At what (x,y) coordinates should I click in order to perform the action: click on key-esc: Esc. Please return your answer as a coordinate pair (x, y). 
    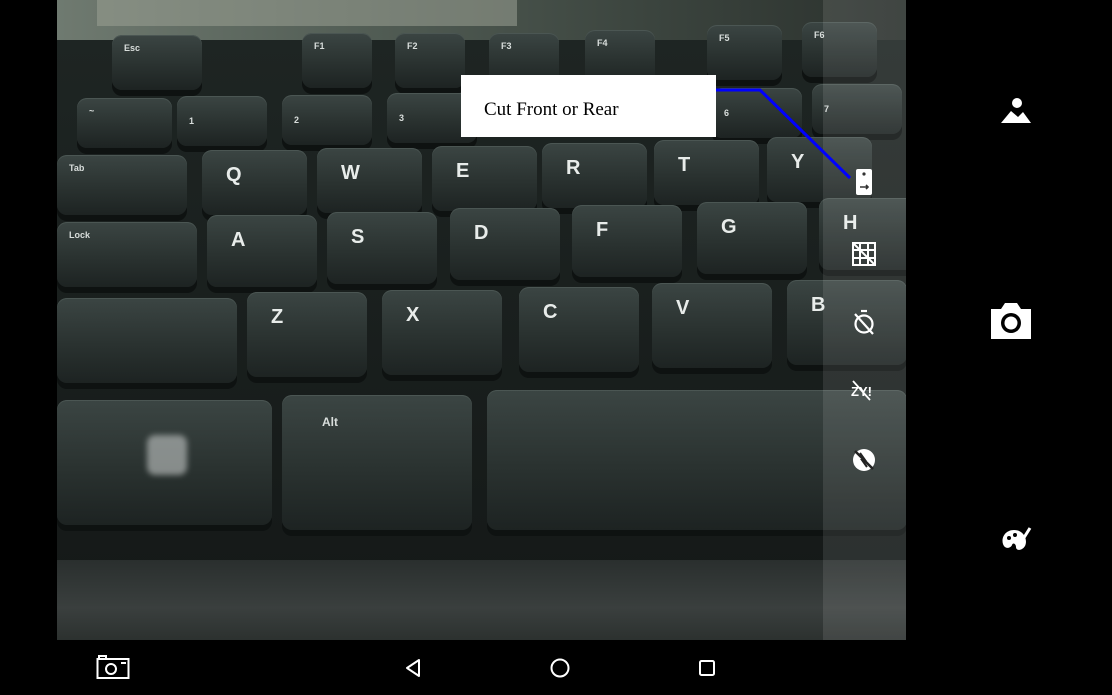
    Looking at the image, I should click on (157, 62).